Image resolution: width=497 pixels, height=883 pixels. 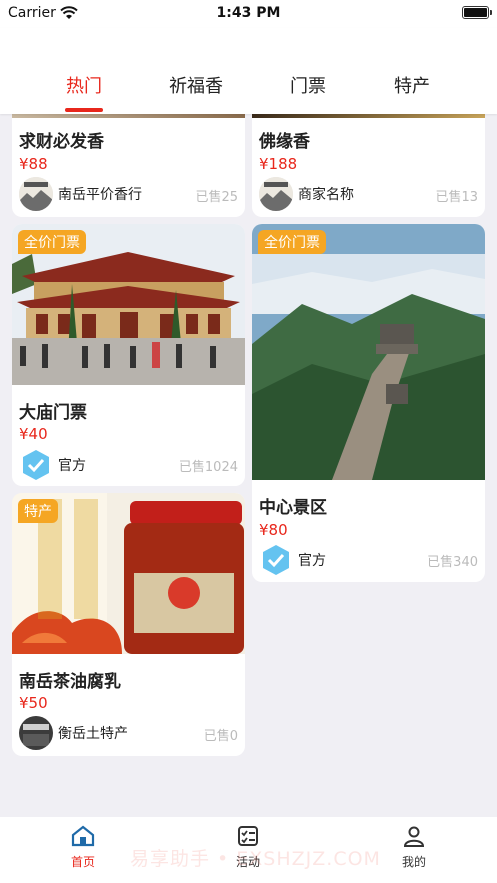 What do you see at coordinates (308, 85) in the screenshot?
I see `tab-tickets: 门票` at bounding box center [308, 85].